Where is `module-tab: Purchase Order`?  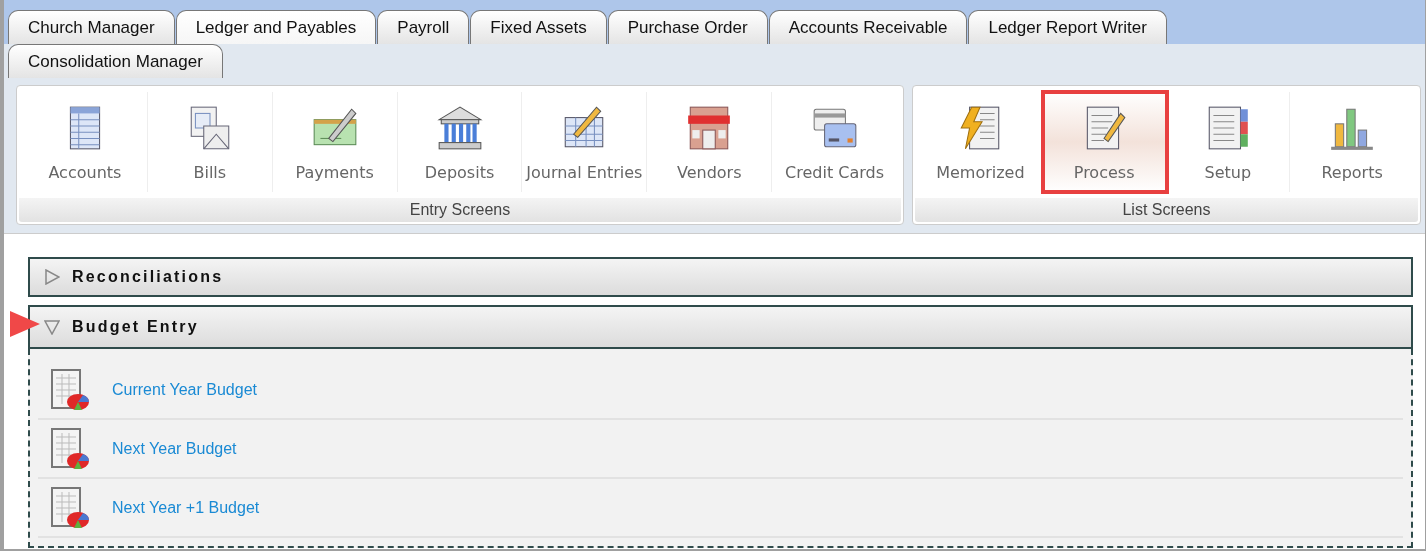 module-tab: Purchase Order is located at coordinates (687, 27).